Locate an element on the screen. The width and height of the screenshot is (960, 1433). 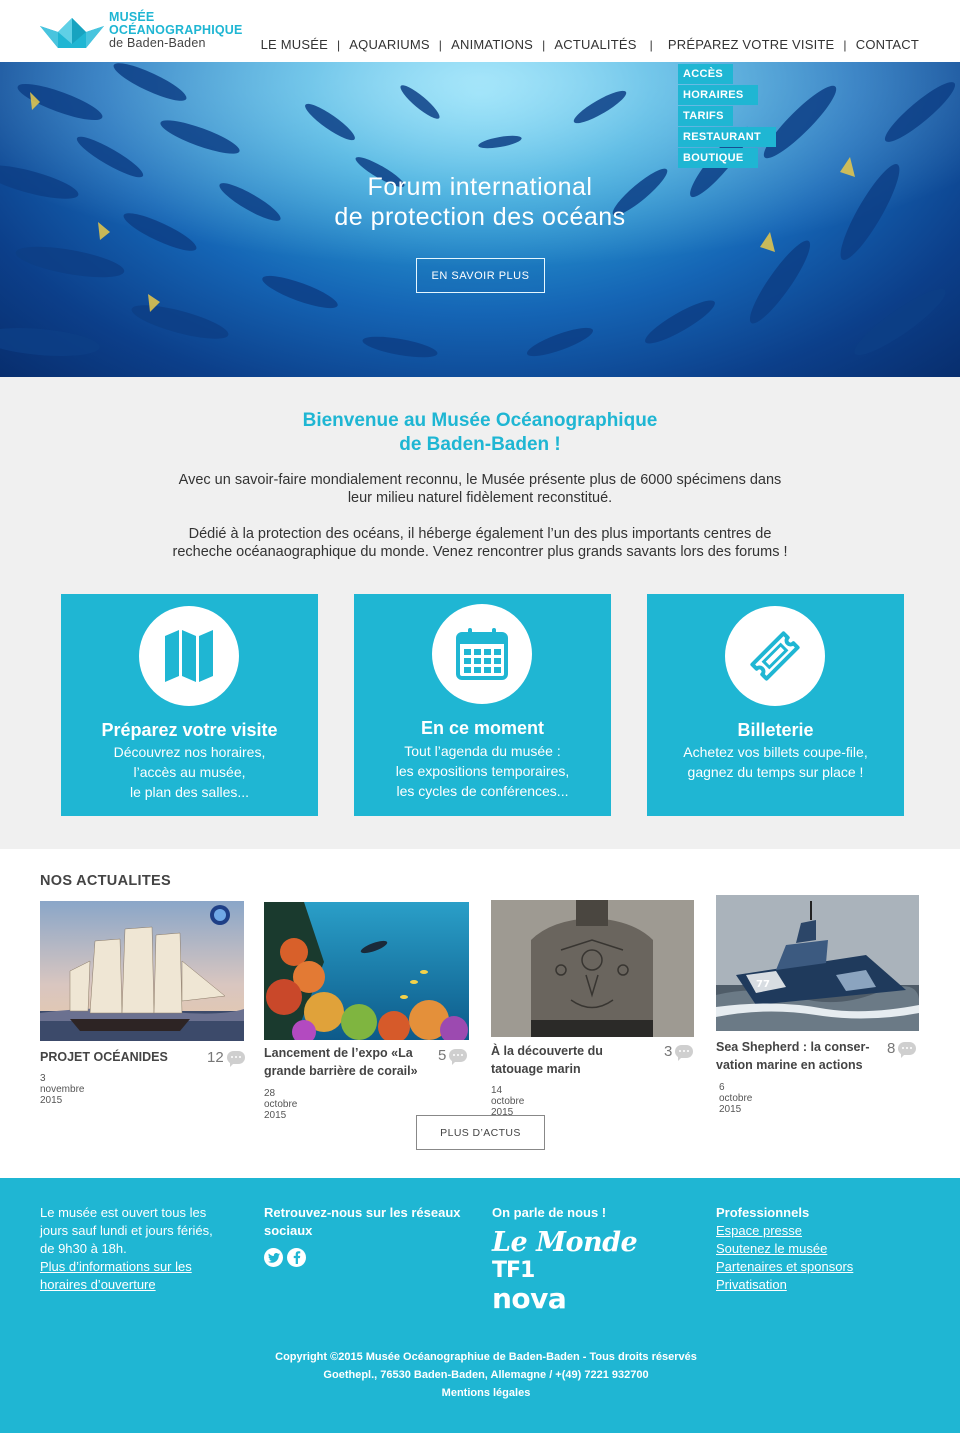
card-title: Billeterie is located at coordinates (775, 730).